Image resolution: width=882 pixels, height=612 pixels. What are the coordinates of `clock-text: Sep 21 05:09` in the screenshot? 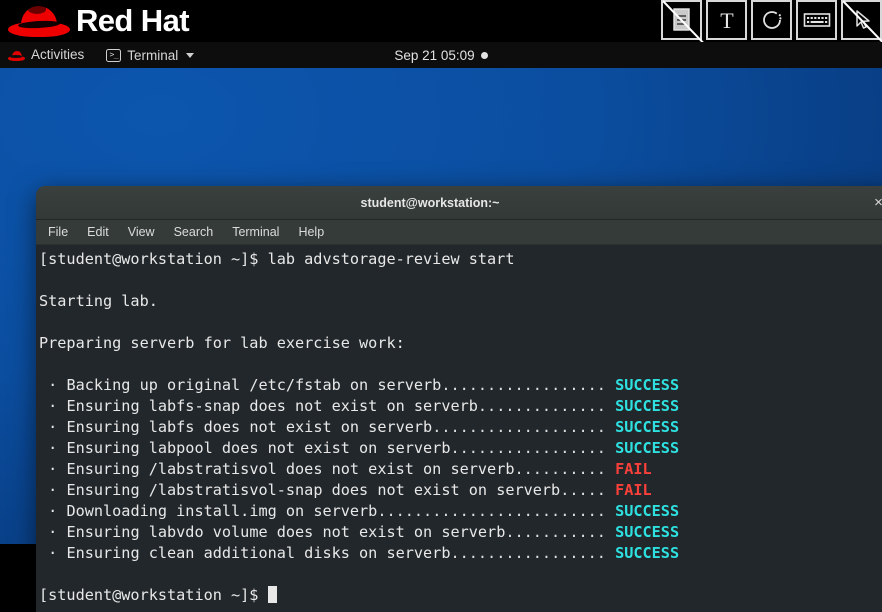 It's located at (434, 55).